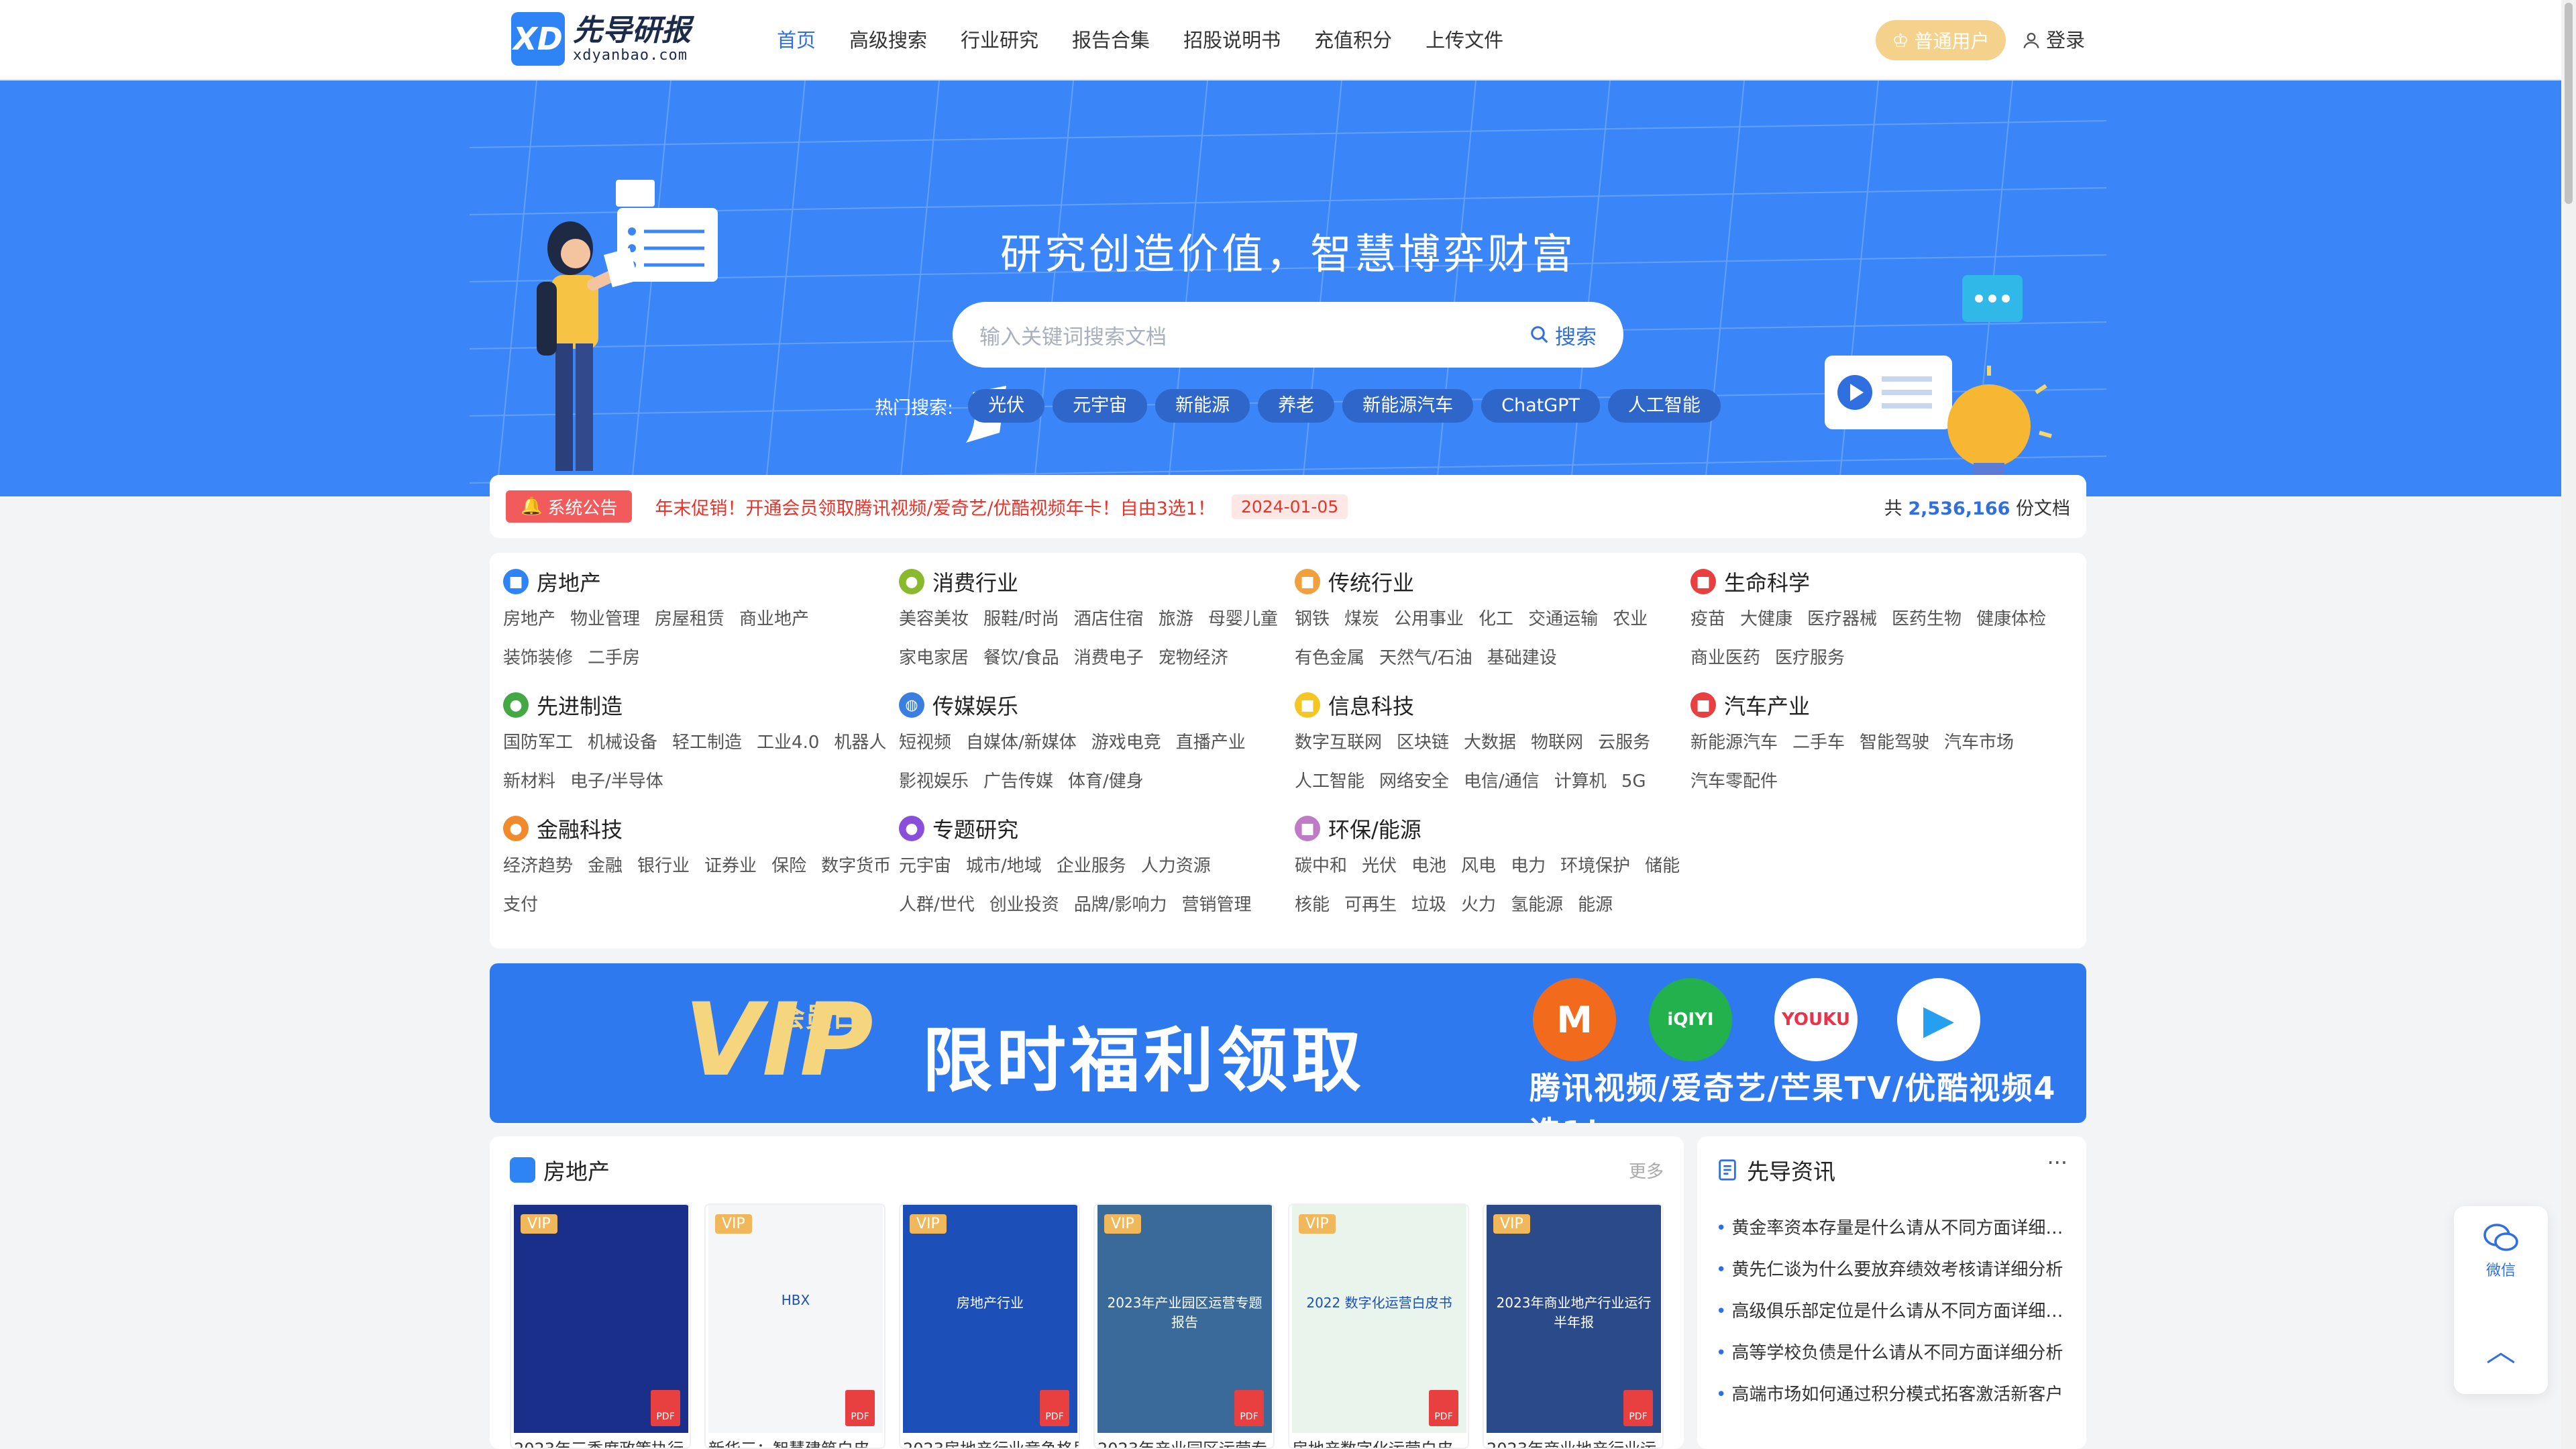  I want to click on report-title: 2023年产业园区运营专, so click(1185, 1442).